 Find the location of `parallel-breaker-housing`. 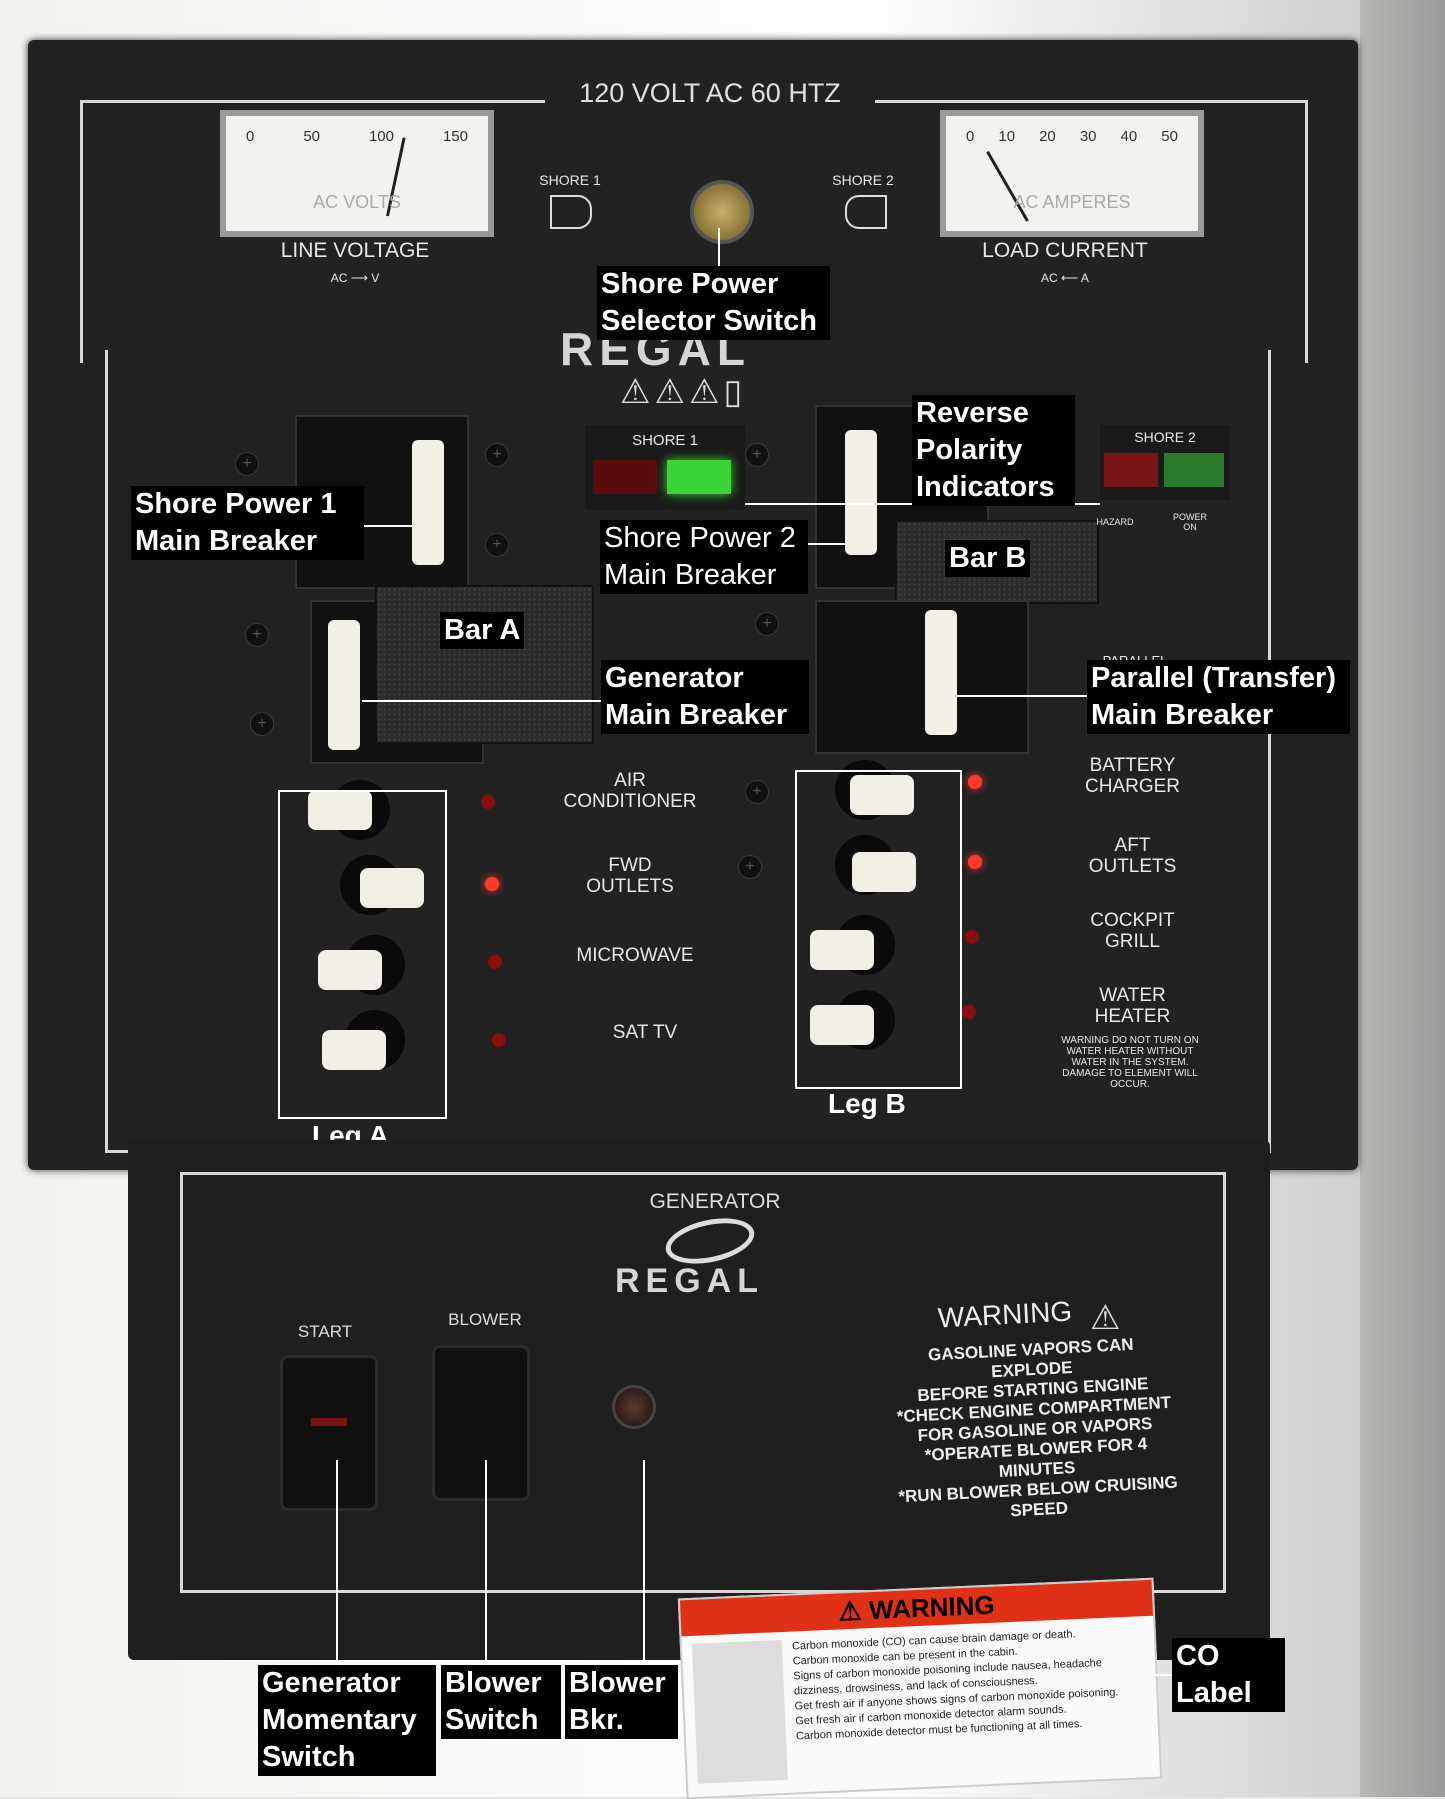

parallel-breaker-housing is located at coordinates (922, 677).